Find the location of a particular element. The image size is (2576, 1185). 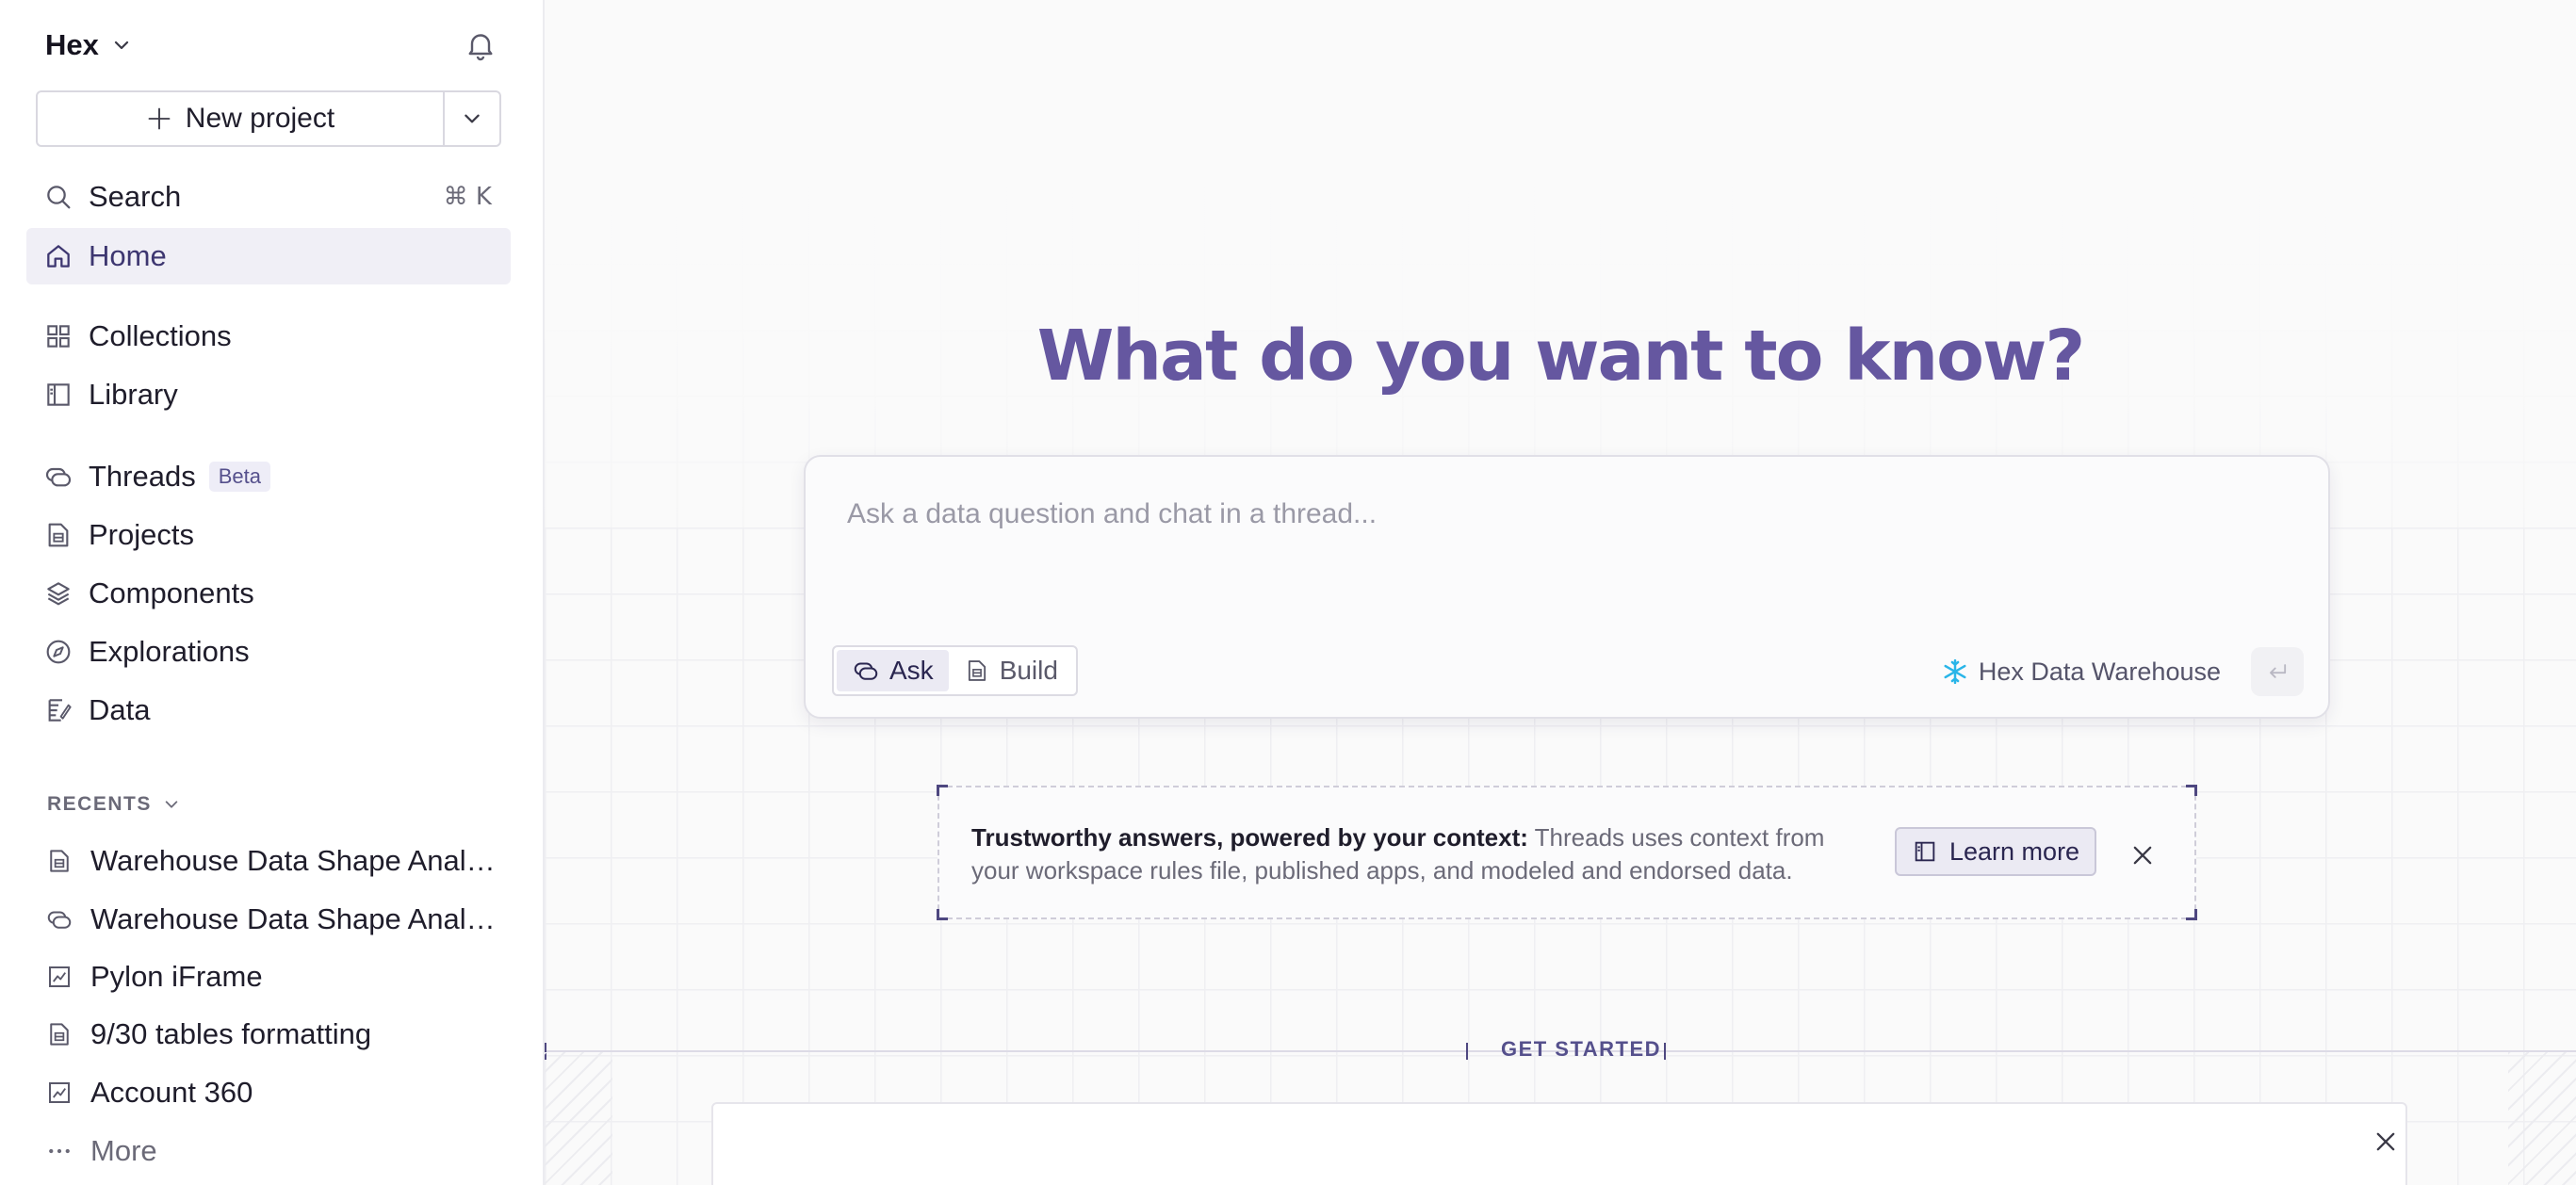

enter-icon is located at coordinates (2278, 671).